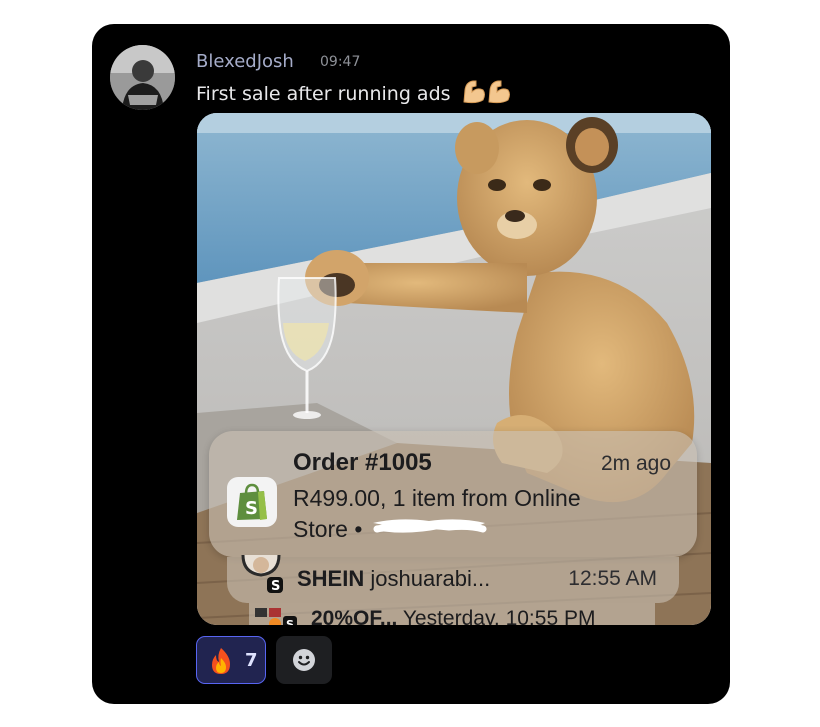 The image size is (820, 727). I want to click on redaction-scribble, so click(429, 531).